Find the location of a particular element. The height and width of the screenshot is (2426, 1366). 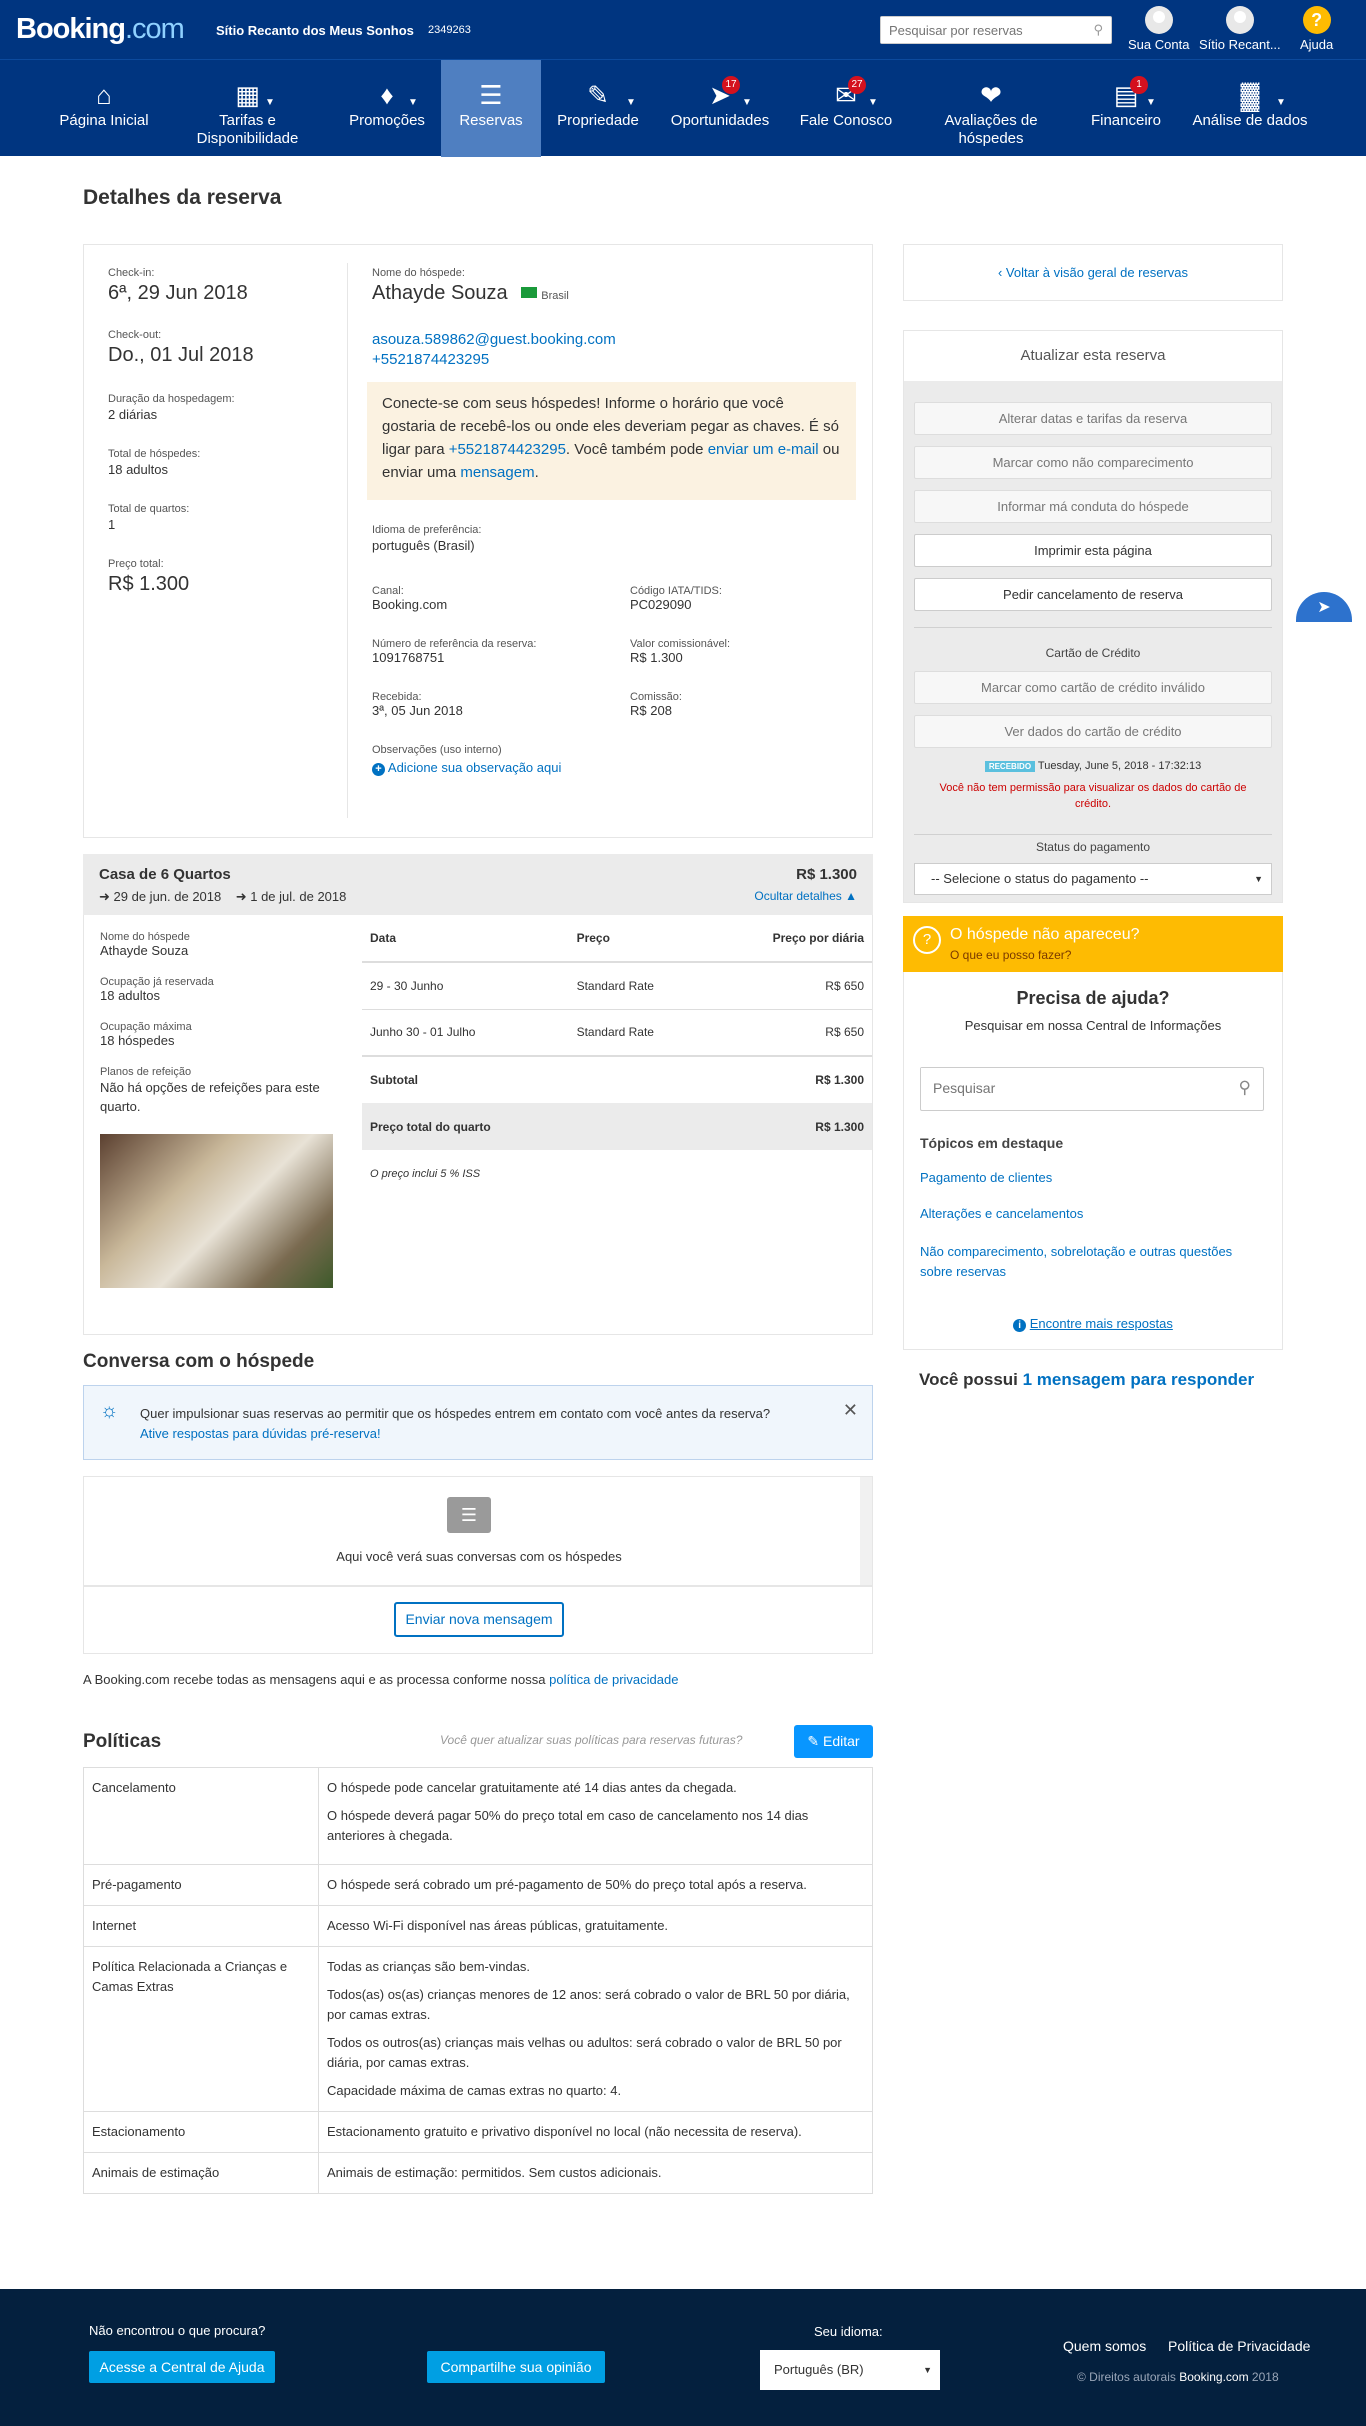

report-misconduct-button: Informar má conduta do hóspede is located at coordinates (1093, 506).